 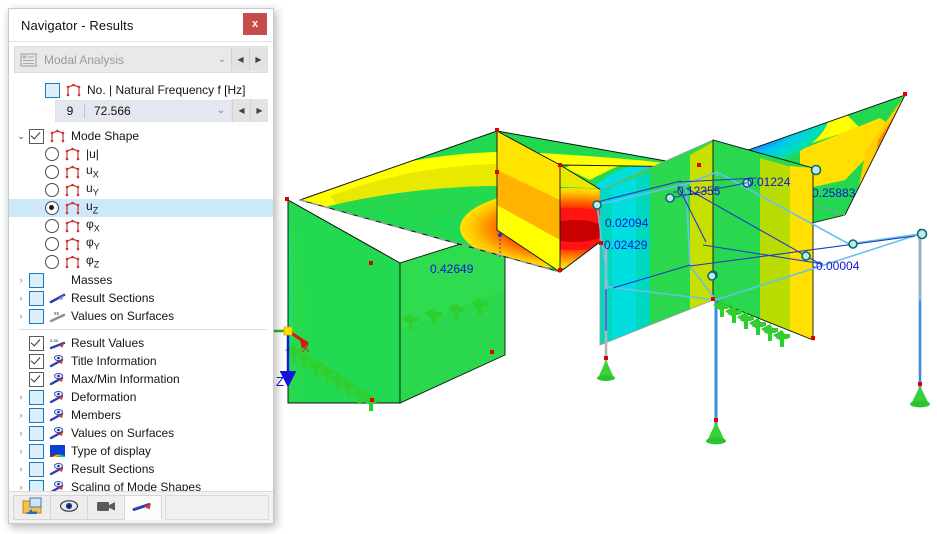 I want to click on tree-row-label: uZ, so click(x=92, y=207).